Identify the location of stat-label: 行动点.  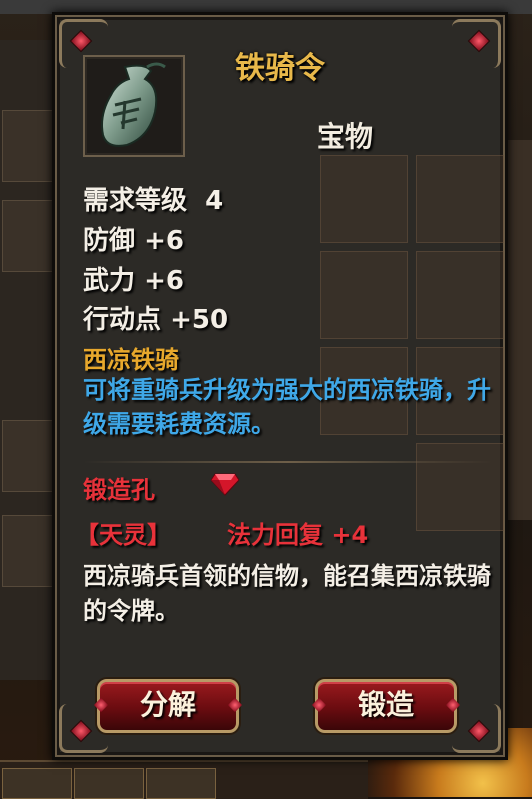
(122, 320).